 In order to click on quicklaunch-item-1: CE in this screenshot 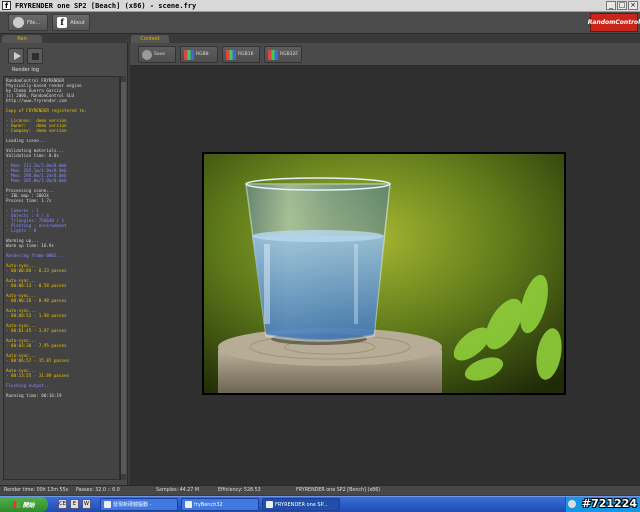, I will do `click(62, 504)`.